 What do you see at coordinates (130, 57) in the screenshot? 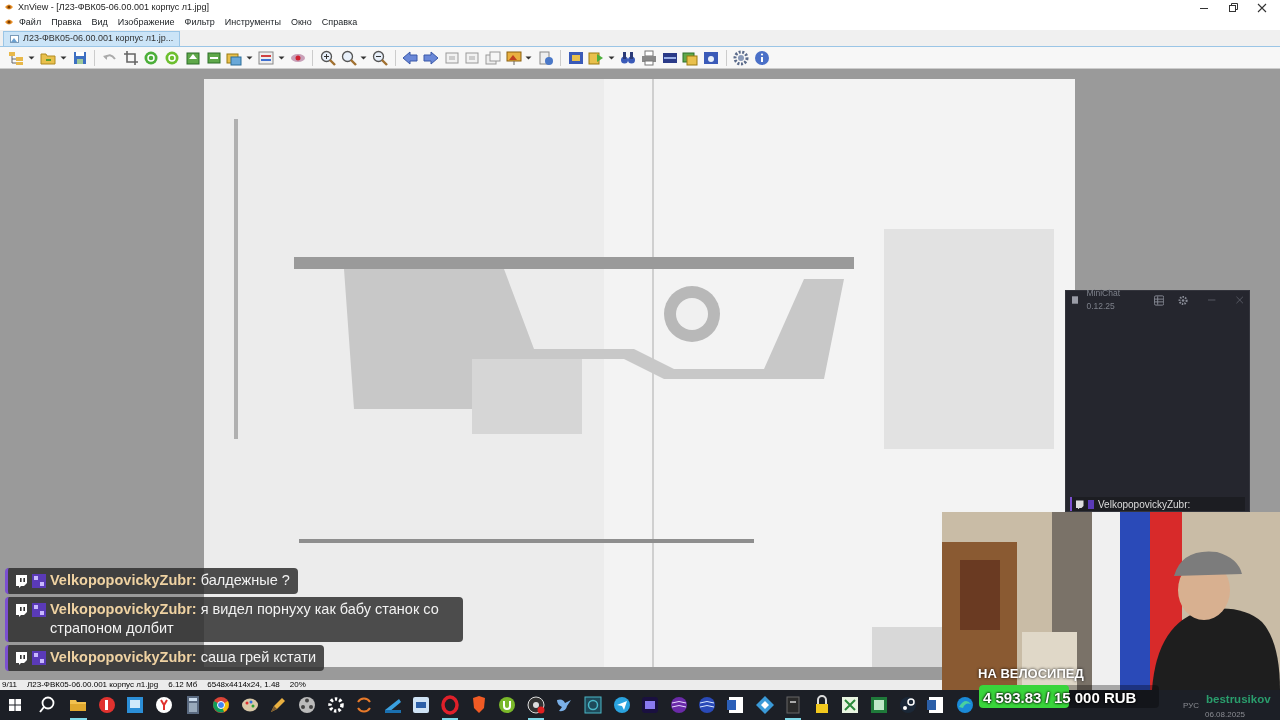
I see `crop-icon` at bounding box center [130, 57].